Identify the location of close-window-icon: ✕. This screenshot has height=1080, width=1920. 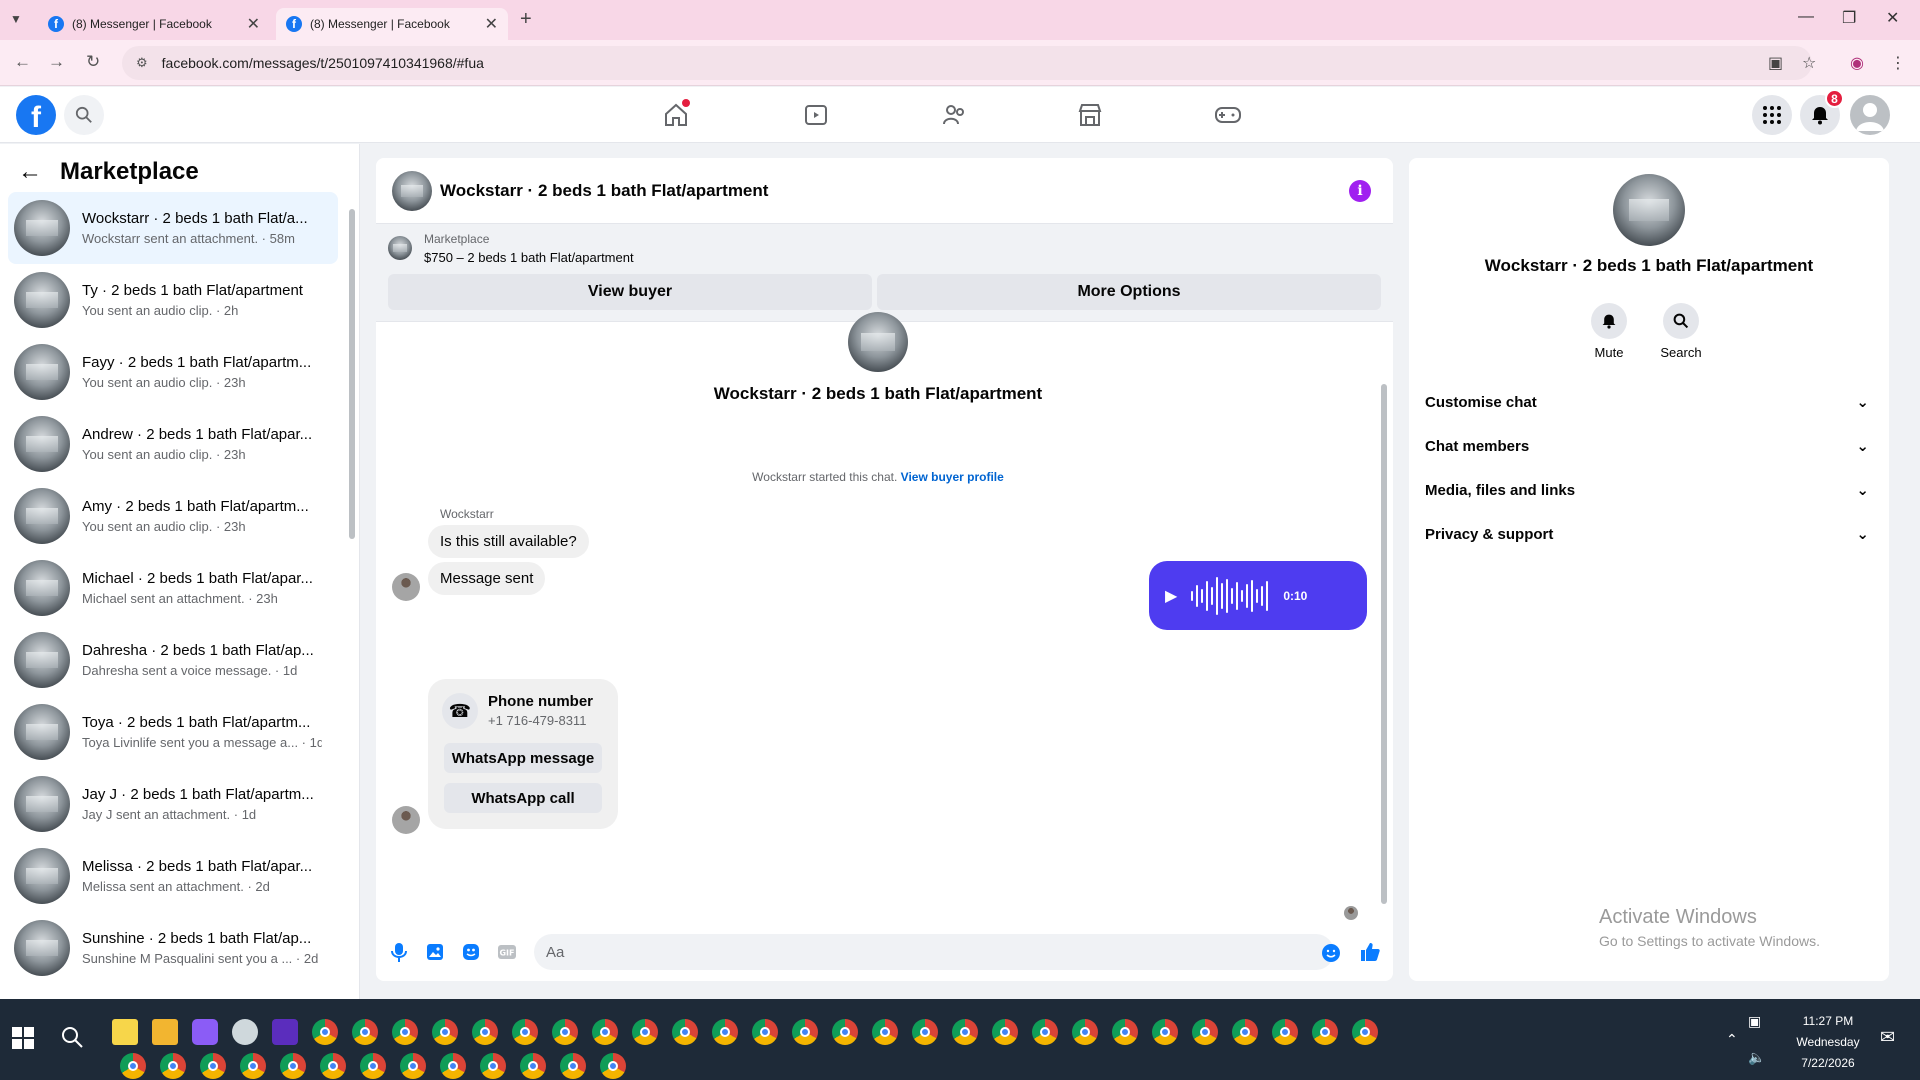
(1892, 18).